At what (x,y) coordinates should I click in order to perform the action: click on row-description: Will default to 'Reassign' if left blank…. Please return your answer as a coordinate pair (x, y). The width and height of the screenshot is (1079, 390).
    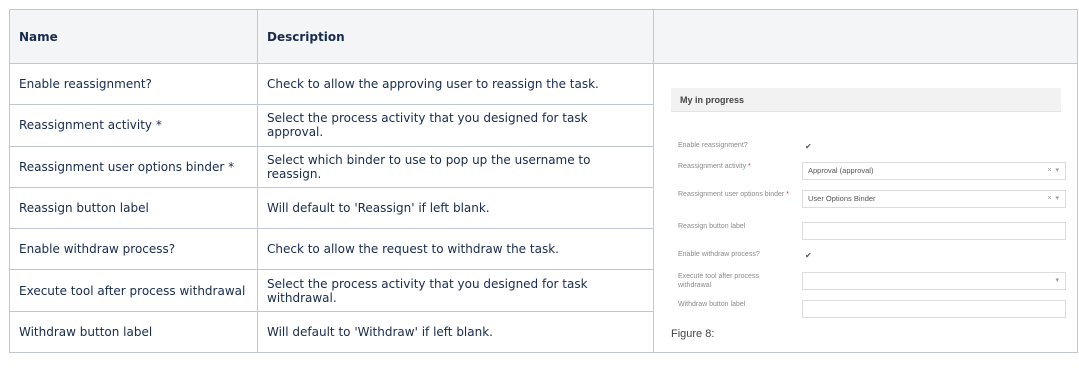
    Looking at the image, I should click on (455, 208).